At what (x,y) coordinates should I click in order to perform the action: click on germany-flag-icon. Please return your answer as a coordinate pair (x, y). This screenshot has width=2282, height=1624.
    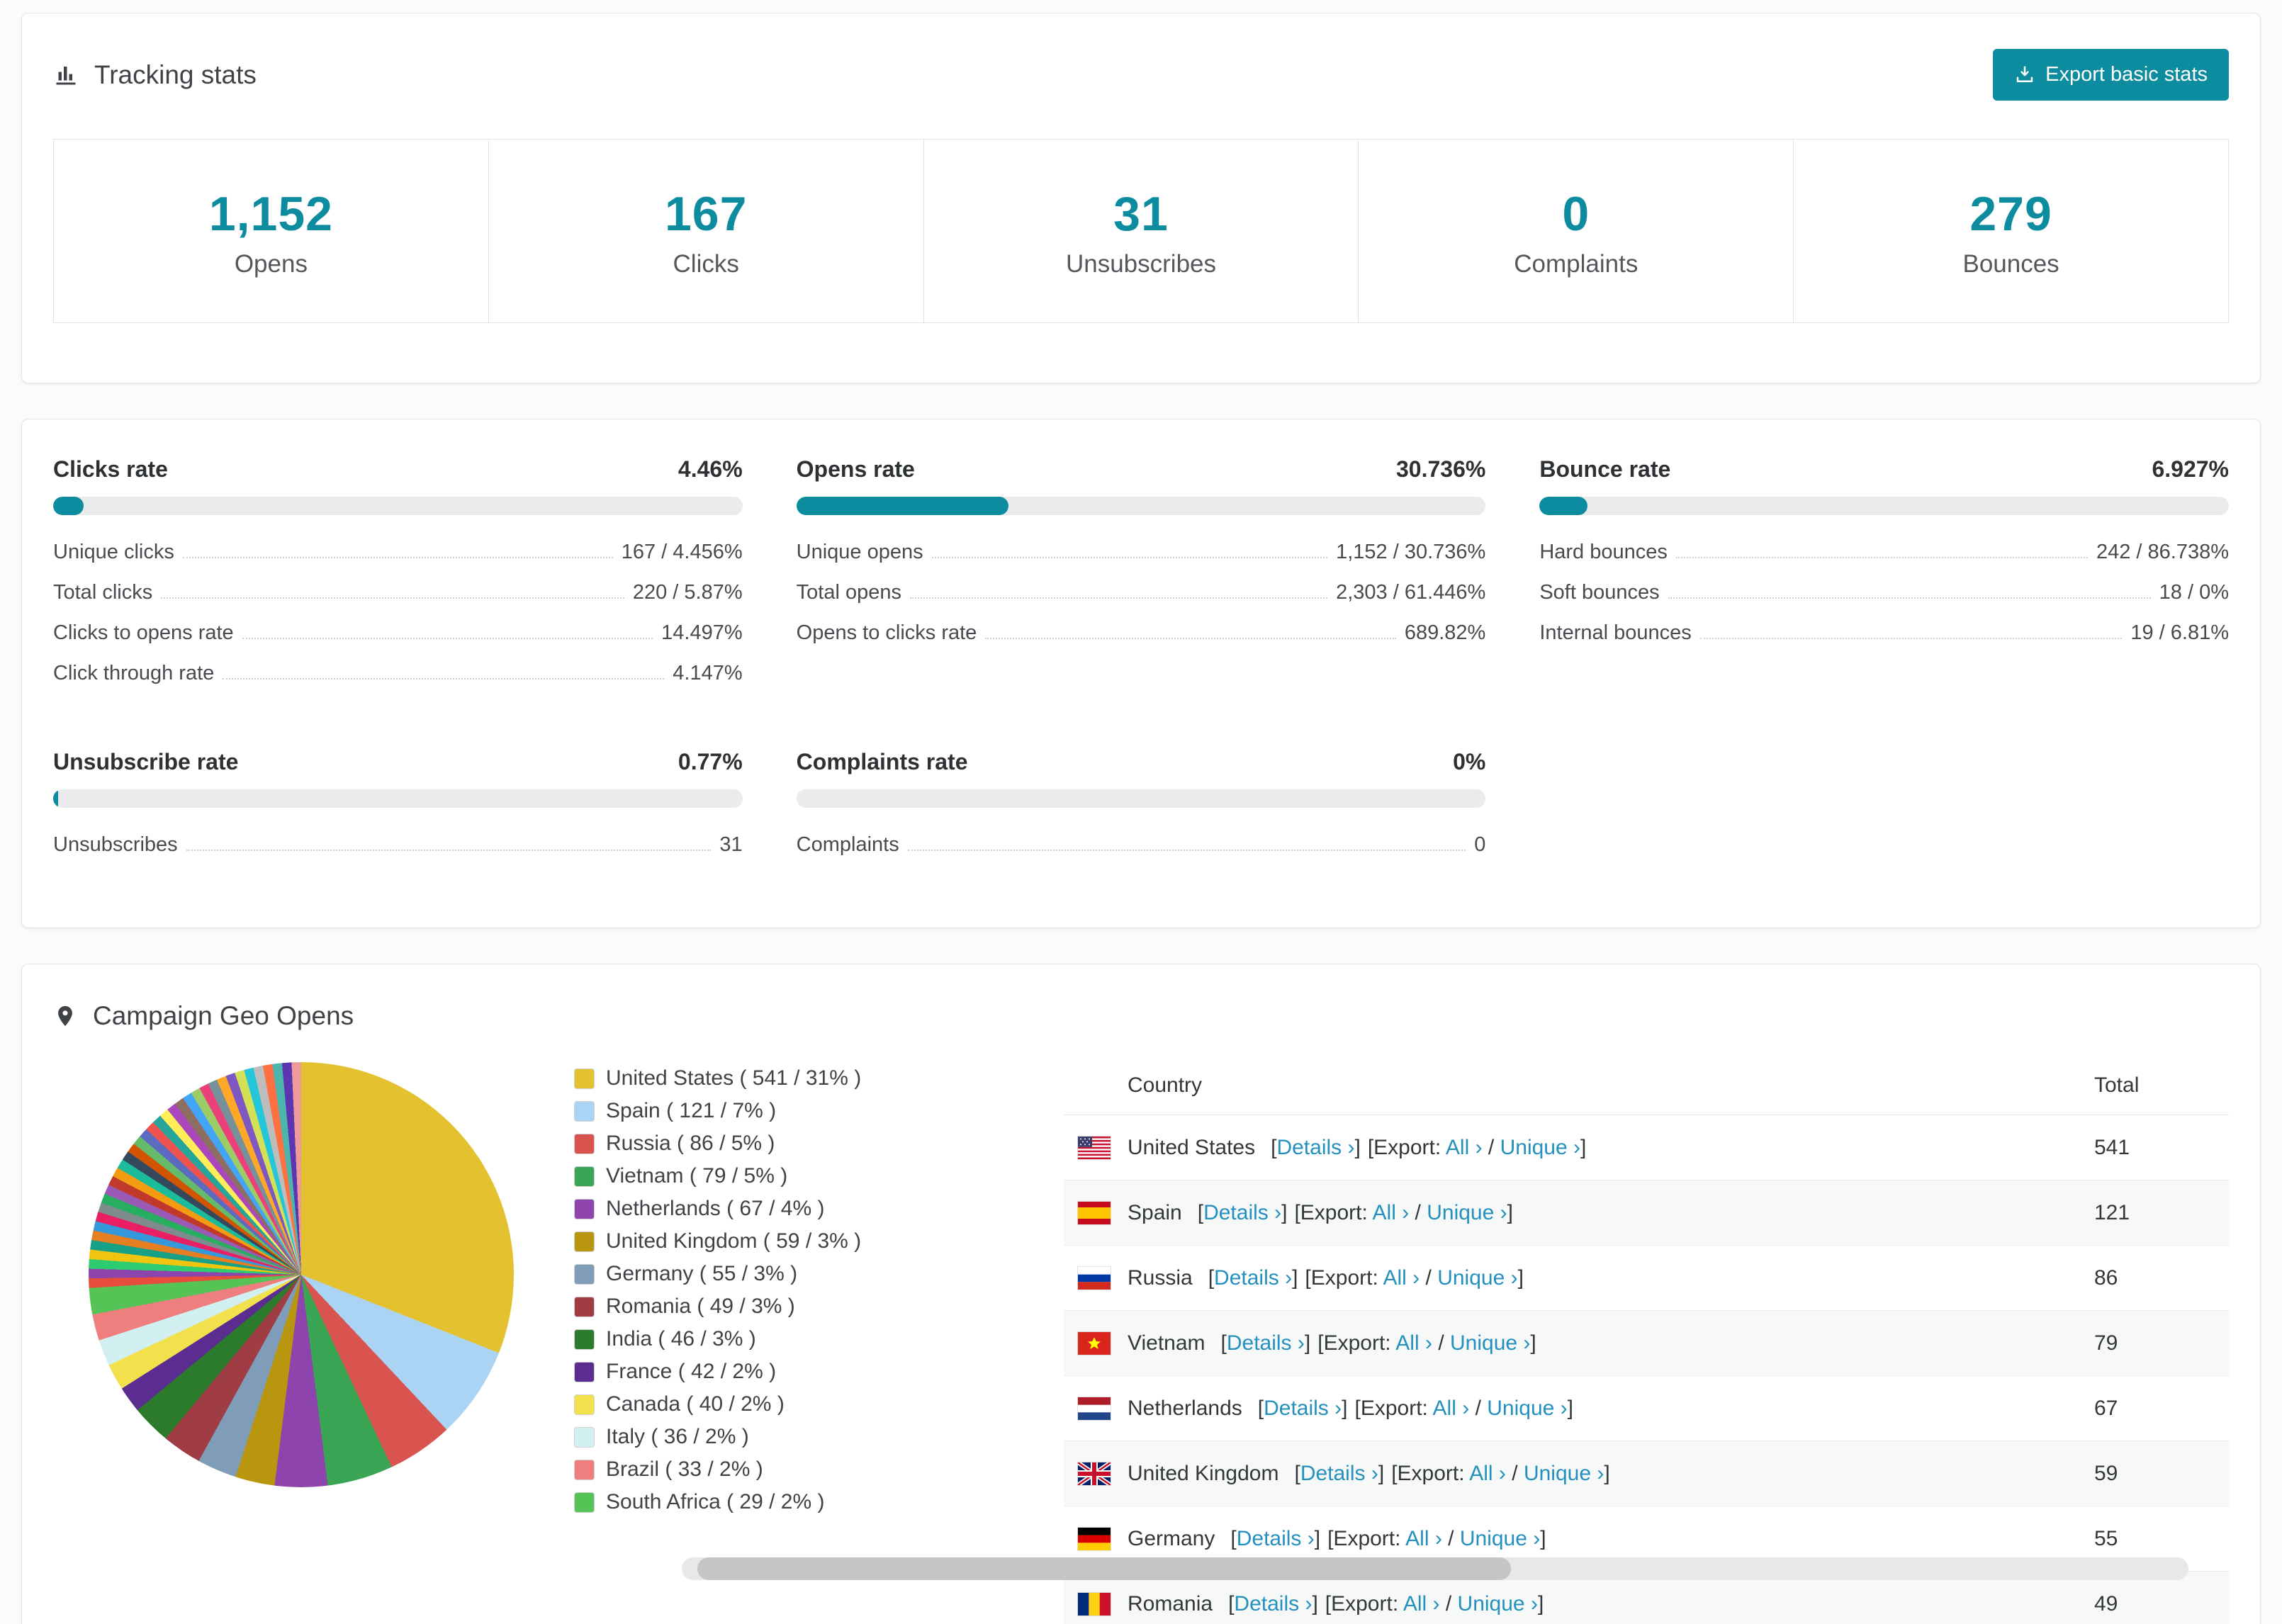
    Looking at the image, I should click on (1094, 1539).